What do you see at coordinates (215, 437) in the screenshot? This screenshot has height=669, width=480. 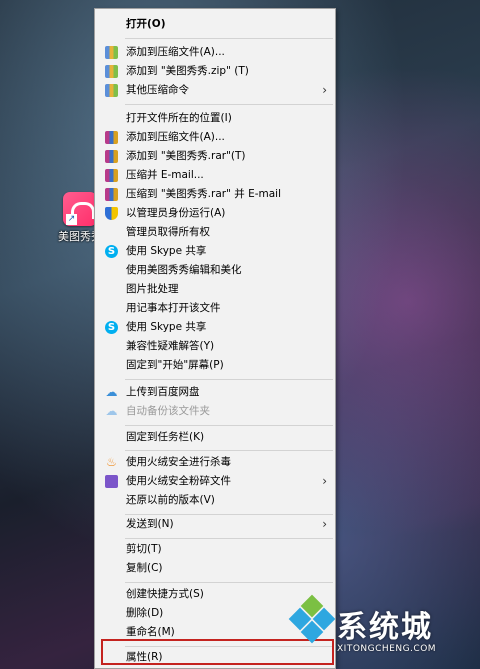 I see `menu-item-pin-to-taskbar: 固定到任务栏(K)` at bounding box center [215, 437].